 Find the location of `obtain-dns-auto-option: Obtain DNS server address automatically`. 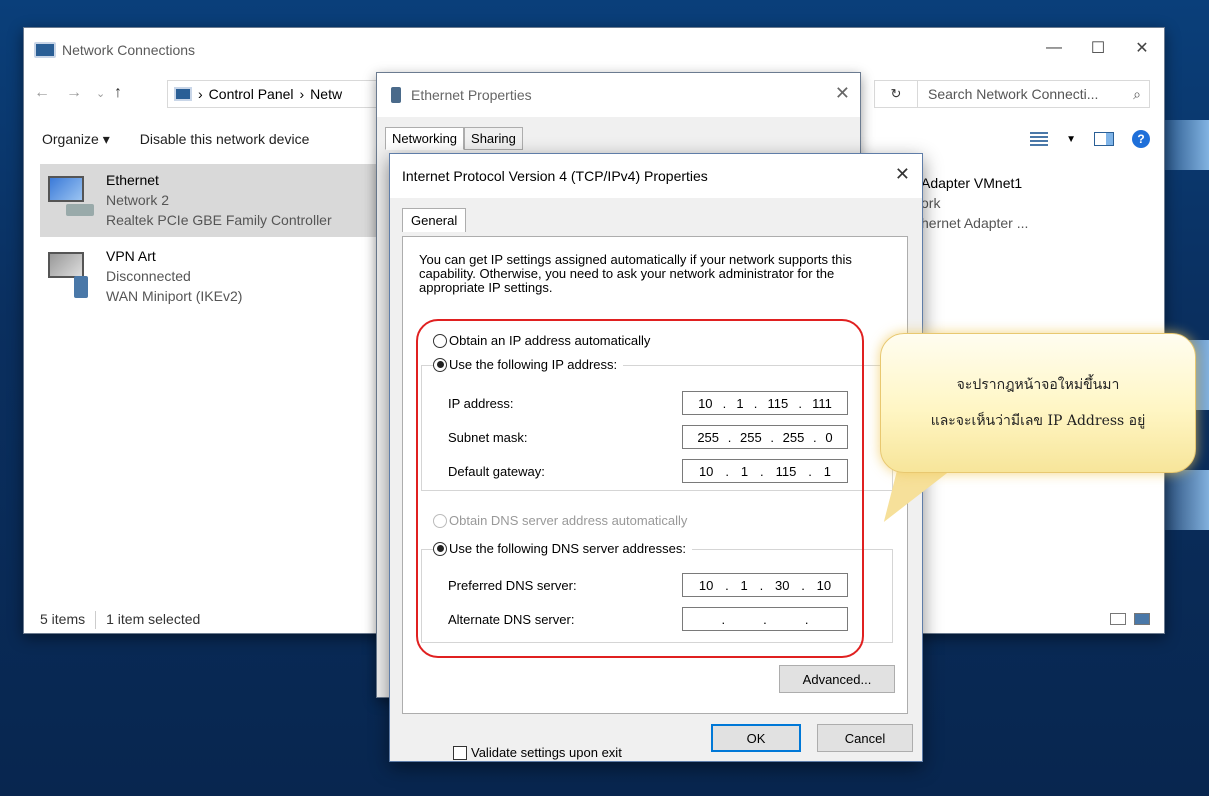

obtain-dns-auto-option: Obtain DNS server address automatically is located at coordinates (560, 520).